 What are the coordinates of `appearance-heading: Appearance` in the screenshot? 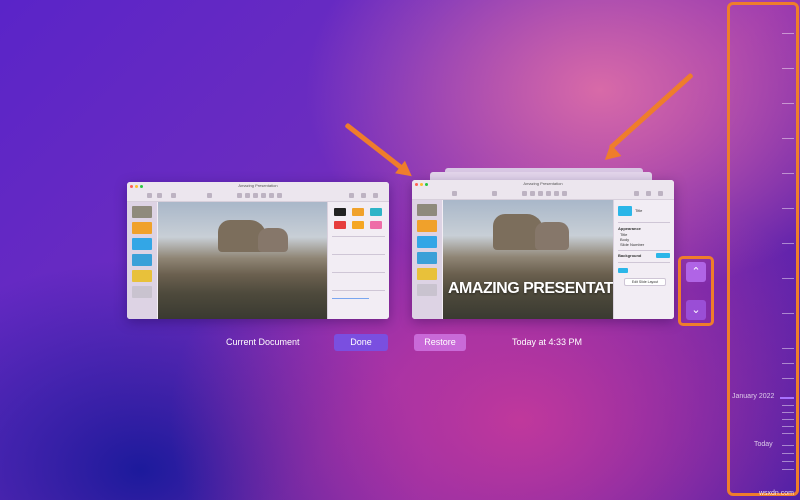 It's located at (629, 228).